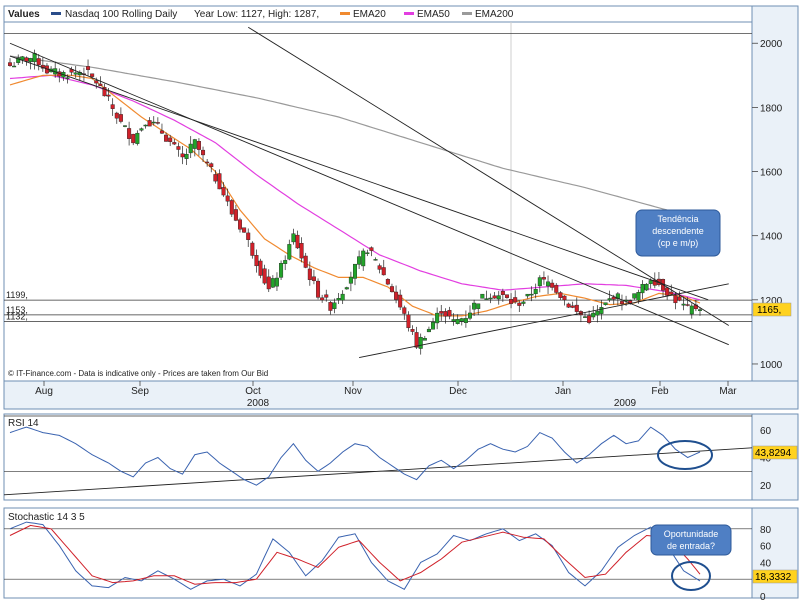 Image resolution: width=800 pixels, height=606 pixels. What do you see at coordinates (677, 219) in the screenshot?
I see `callout-line: Tendência` at bounding box center [677, 219].